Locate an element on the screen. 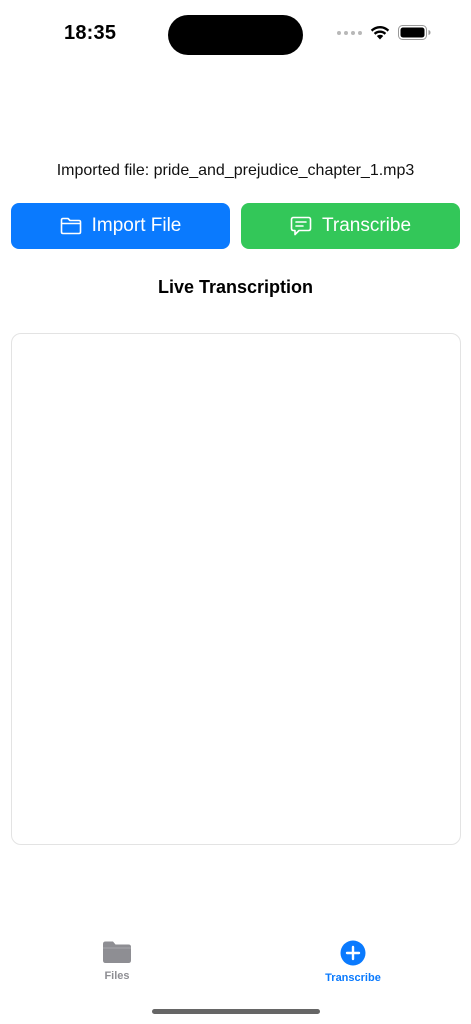 This screenshot has height=1024, width=471. status-indicators is located at coordinates (384, 32).